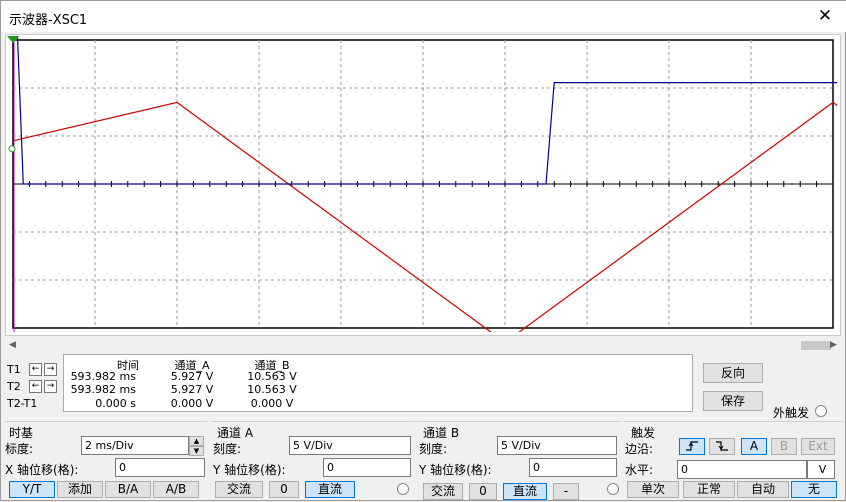  Describe the element at coordinates (135, 445) in the screenshot. I see `timebase-scale-input: 2 ms/Div` at that location.